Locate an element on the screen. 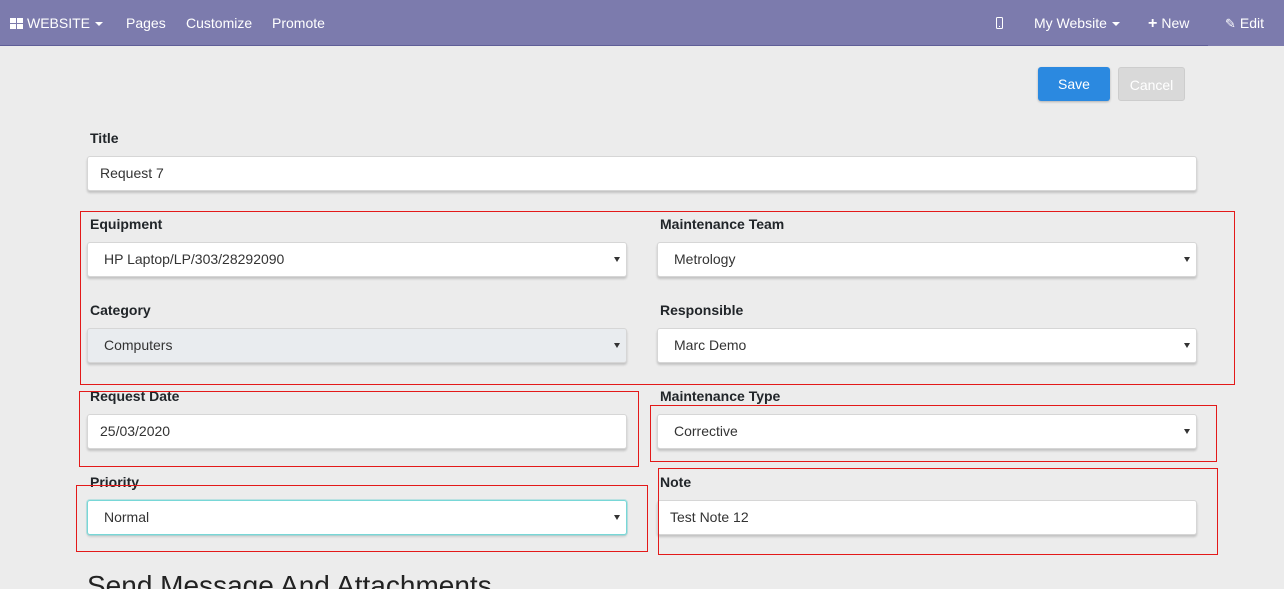 This screenshot has height=589, width=1284. nav-promote: Promote is located at coordinates (298, 23).